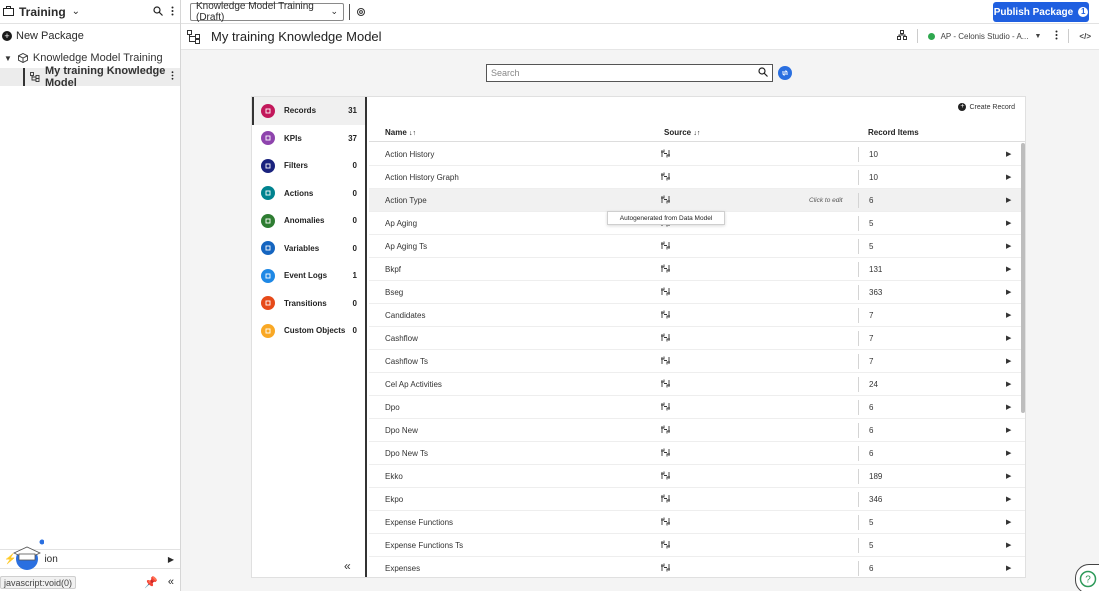 The width and height of the screenshot is (1099, 591). What do you see at coordinates (697, 545) in the screenshot?
I see `table-row: Expense Functions Ts 5 ▶` at bounding box center [697, 545].